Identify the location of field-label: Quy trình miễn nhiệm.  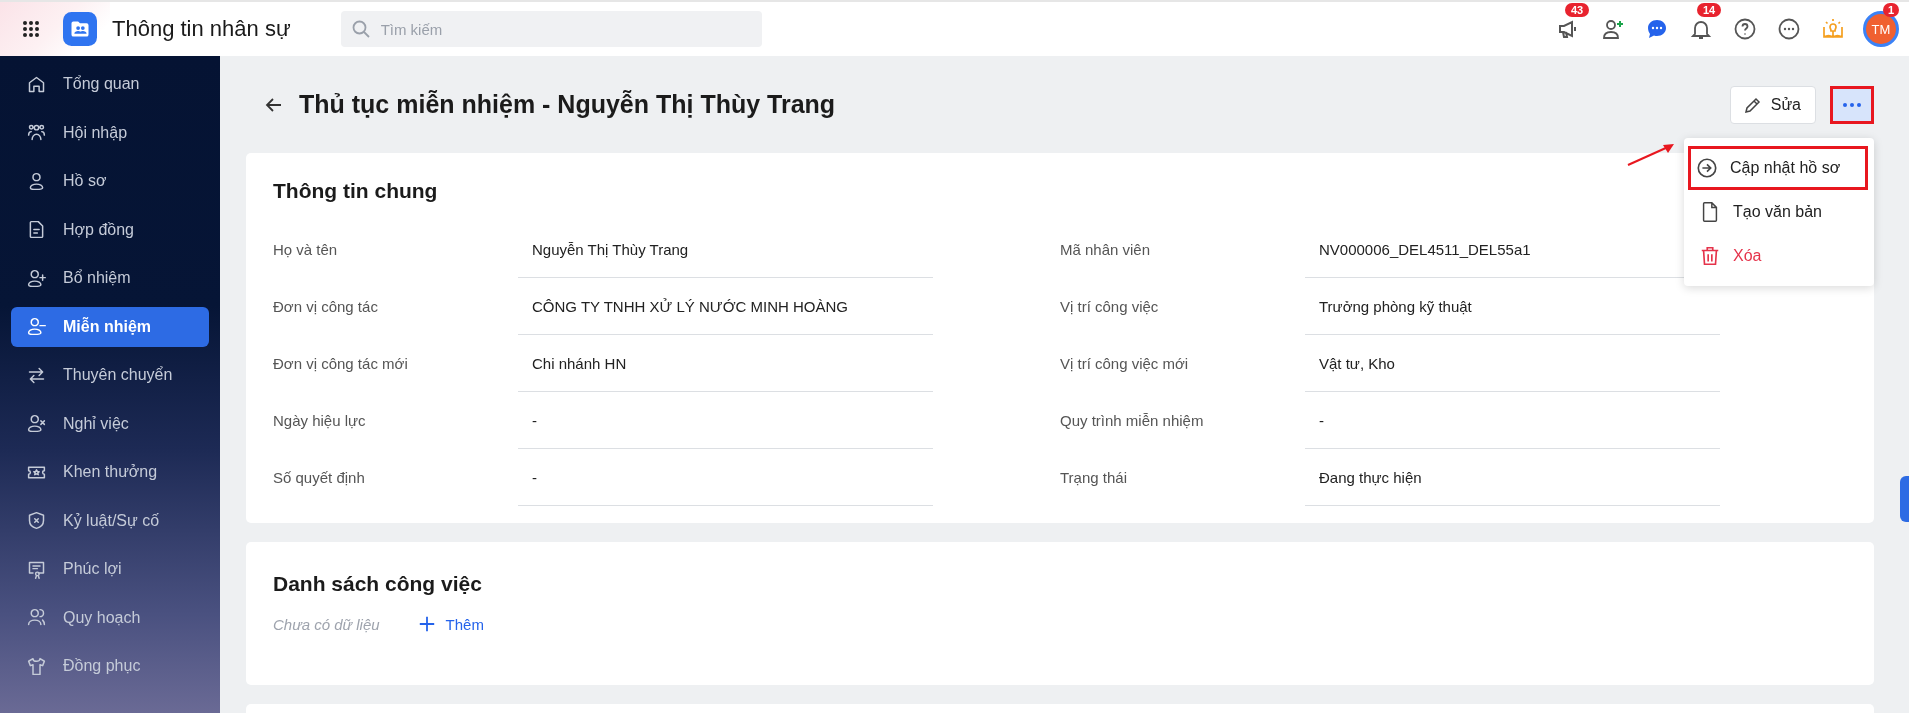
(1132, 420).